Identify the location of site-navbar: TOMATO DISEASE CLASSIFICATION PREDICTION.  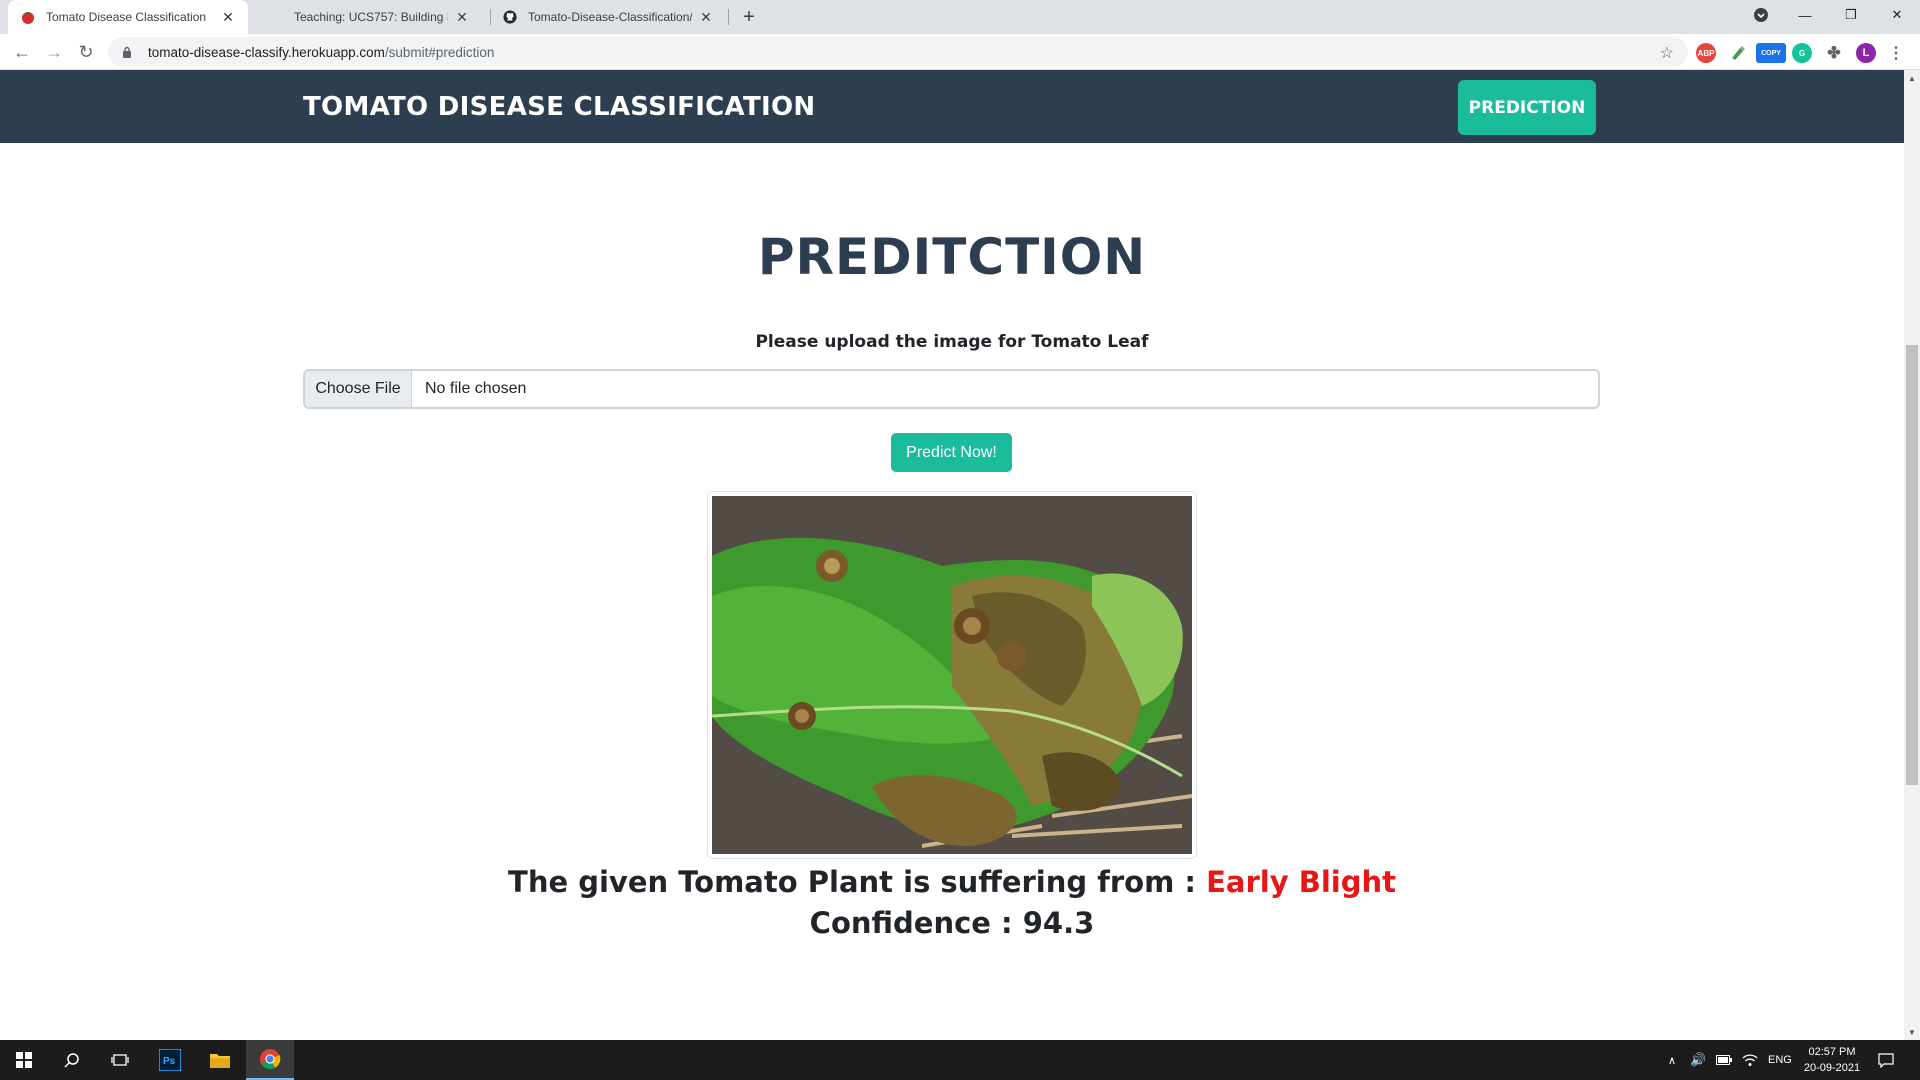
(952, 106).